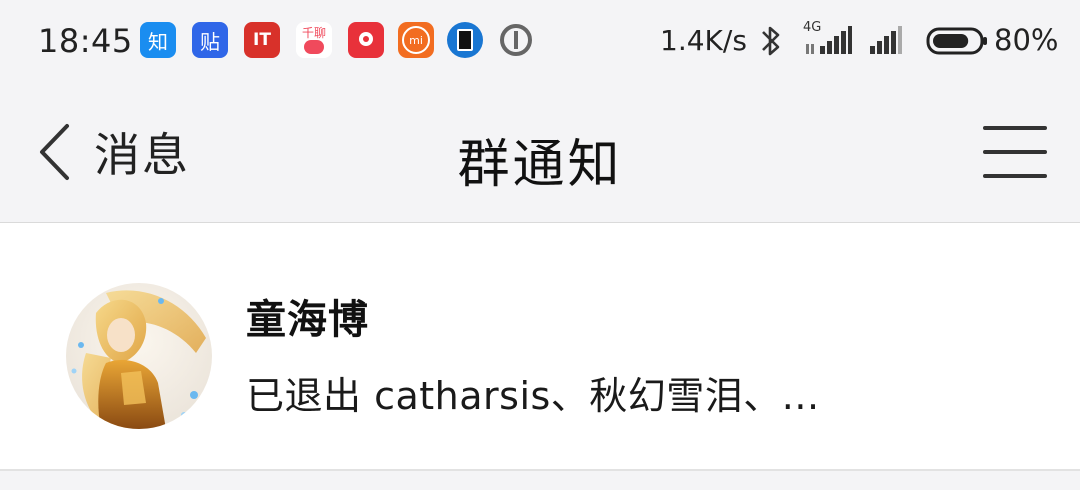 The height and width of the screenshot is (490, 1080). I want to click on avatar, so click(139, 356).